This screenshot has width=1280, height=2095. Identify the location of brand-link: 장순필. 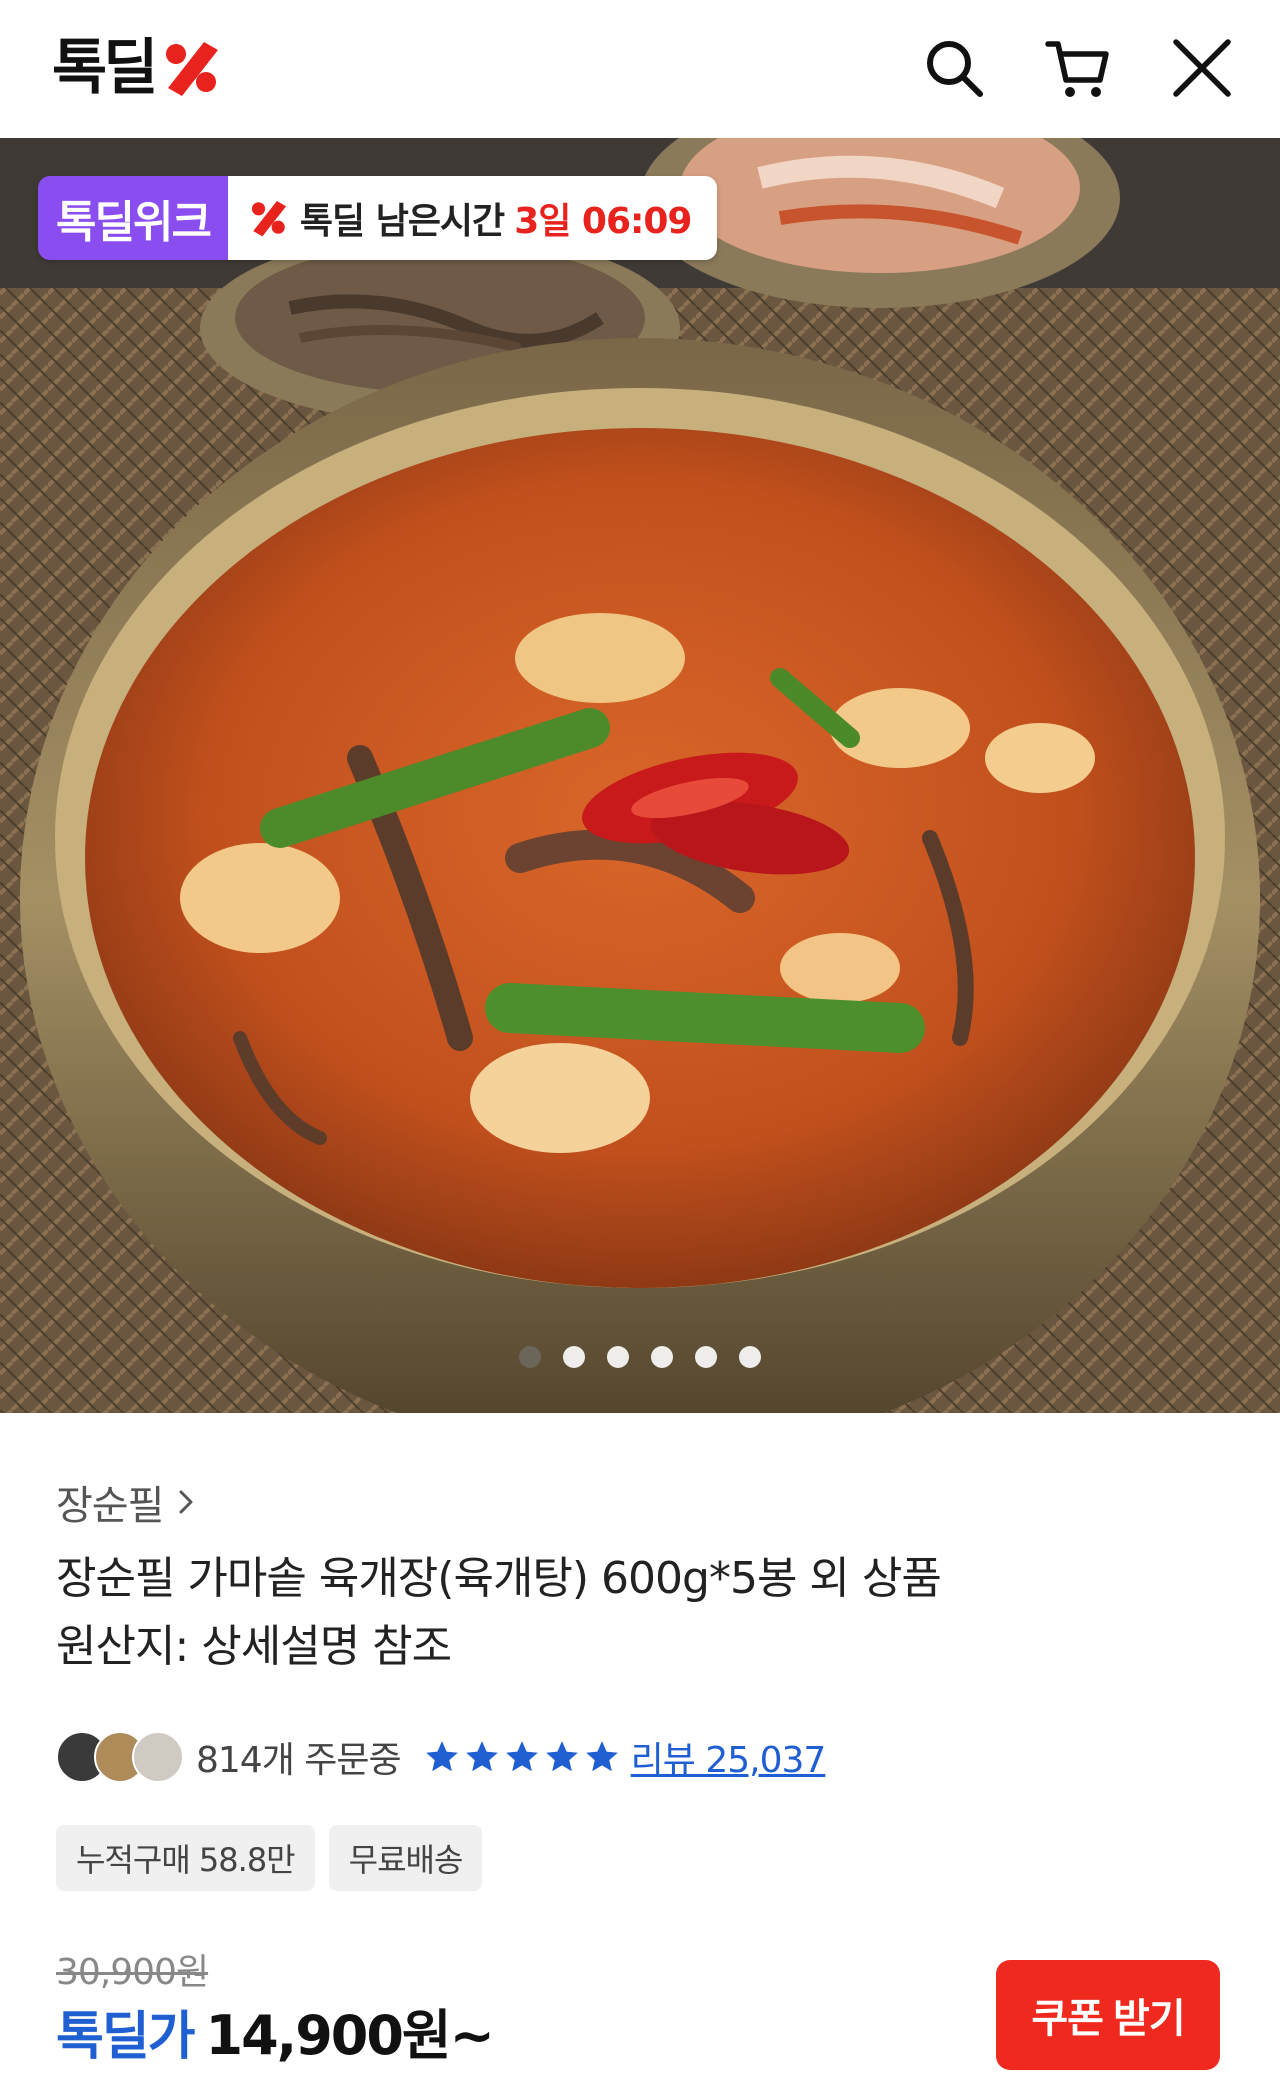
(128, 1502).